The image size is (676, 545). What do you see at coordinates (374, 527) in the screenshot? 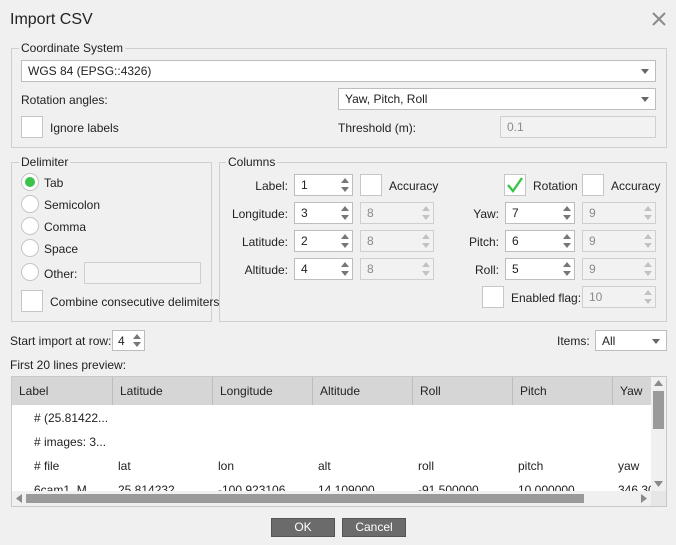
I see `cancel-button: Cancel` at bounding box center [374, 527].